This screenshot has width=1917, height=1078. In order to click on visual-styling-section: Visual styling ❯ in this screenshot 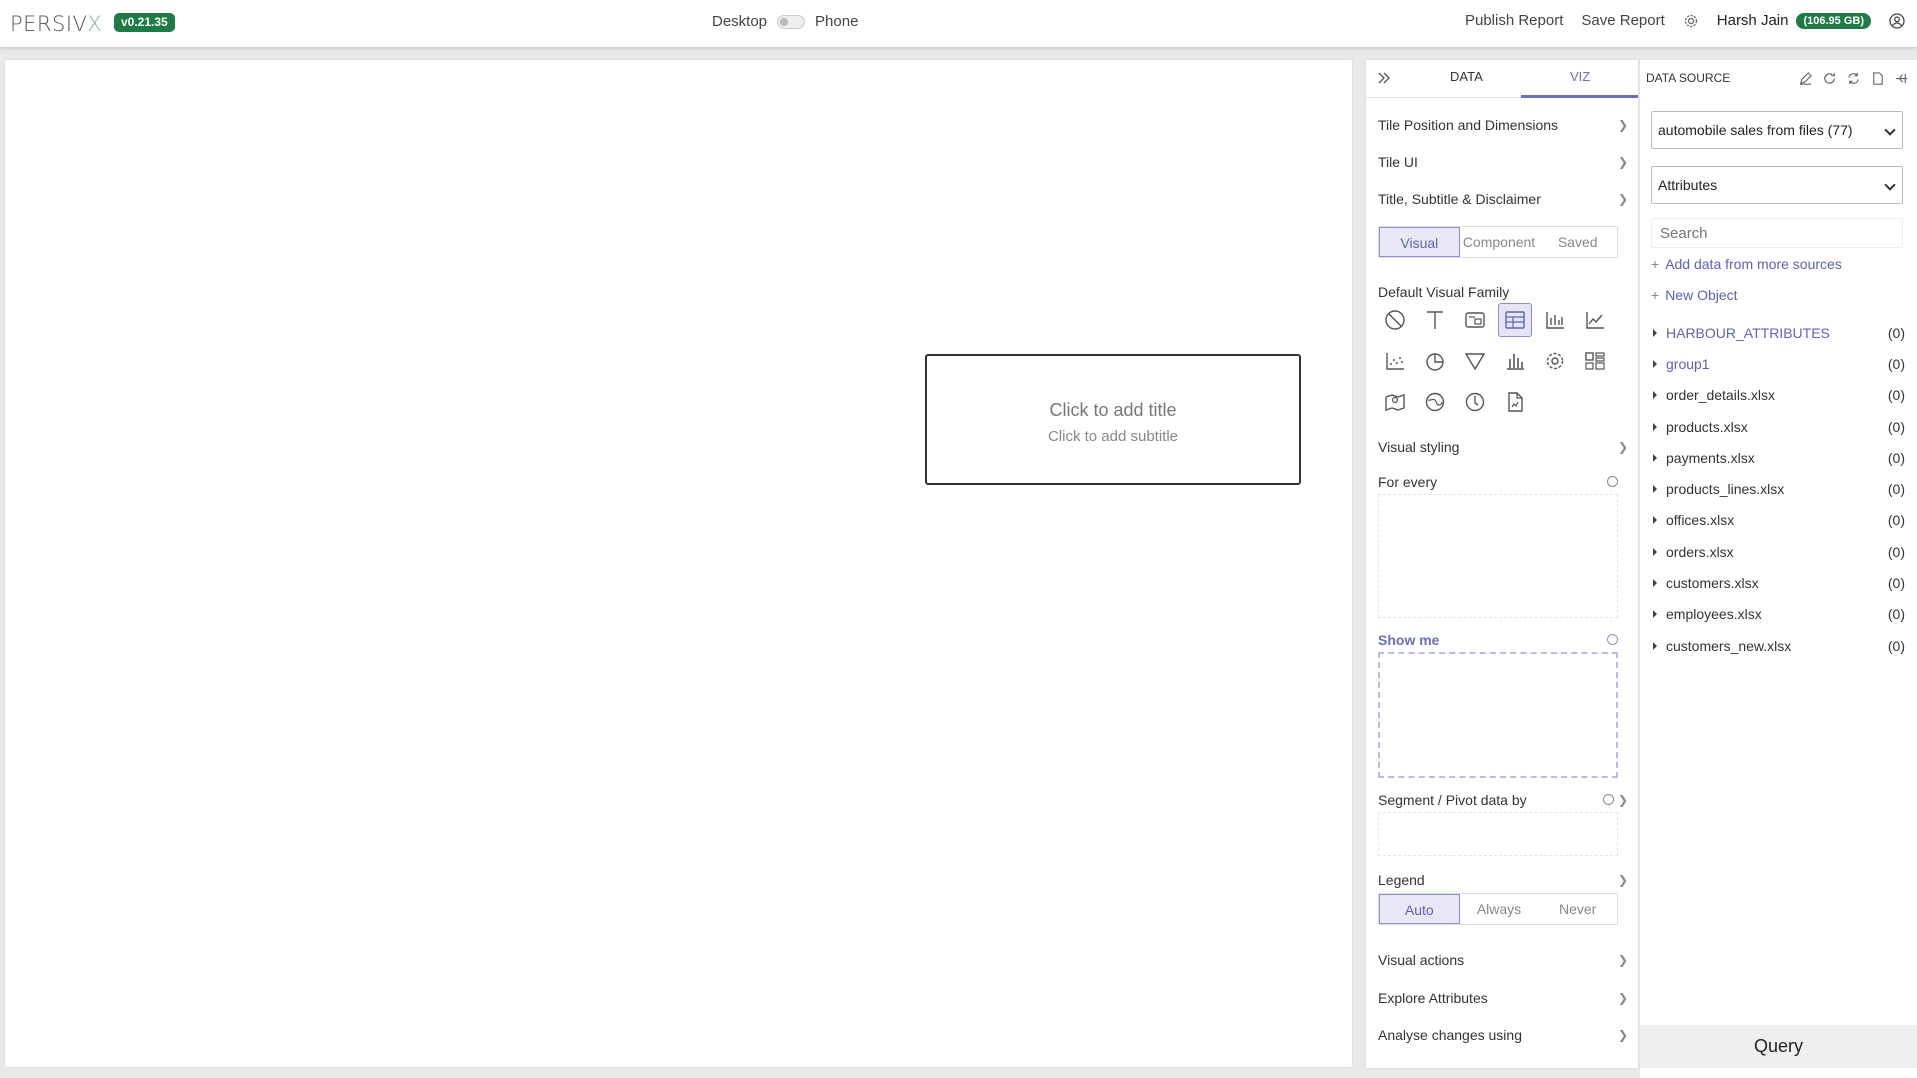, I will do `click(1503, 447)`.